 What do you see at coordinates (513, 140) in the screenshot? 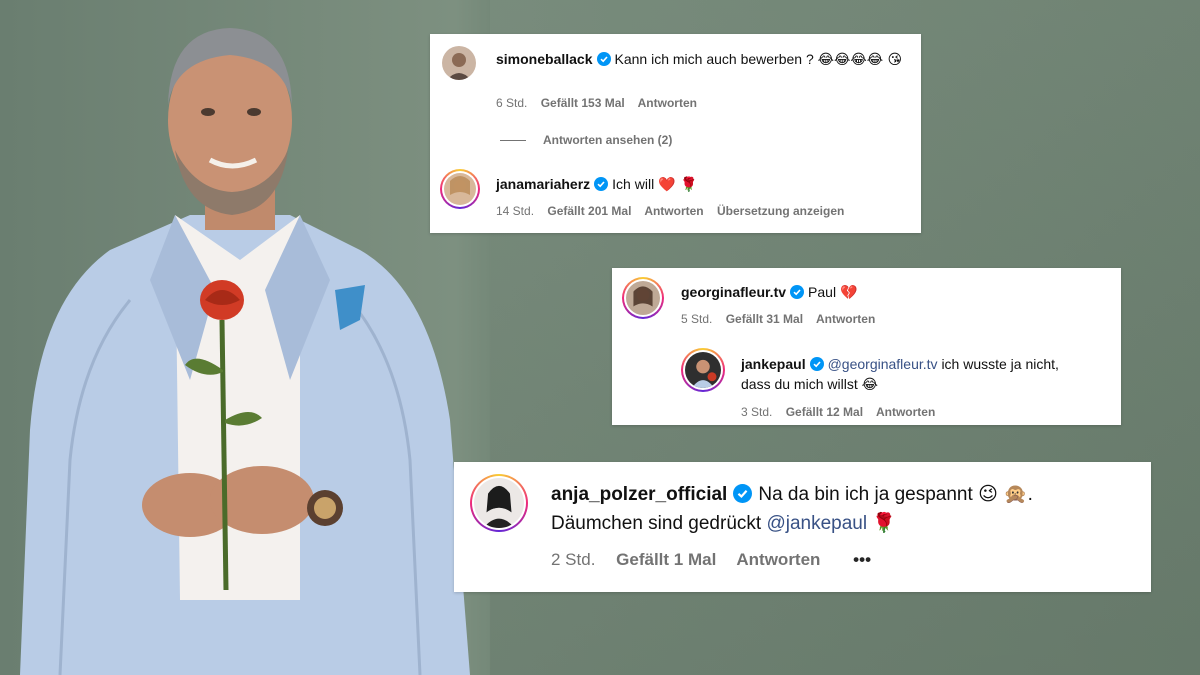
I see `replies-divider` at bounding box center [513, 140].